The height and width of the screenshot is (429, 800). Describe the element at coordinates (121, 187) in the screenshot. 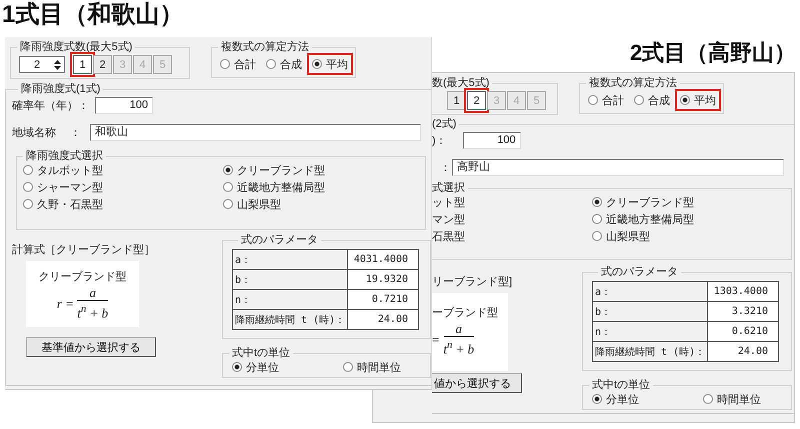

I see `radio-button: シャーマン型` at that location.